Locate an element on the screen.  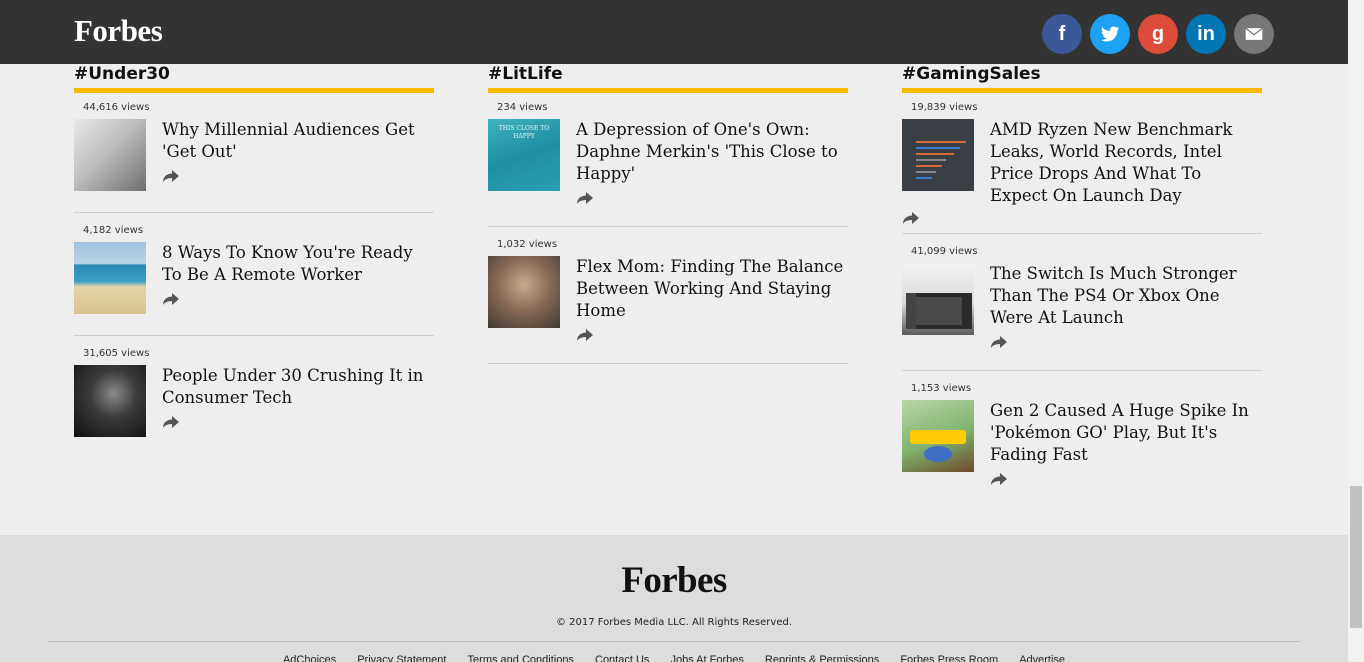
footer-link-contact: Contact Us is located at coordinates (622, 658).